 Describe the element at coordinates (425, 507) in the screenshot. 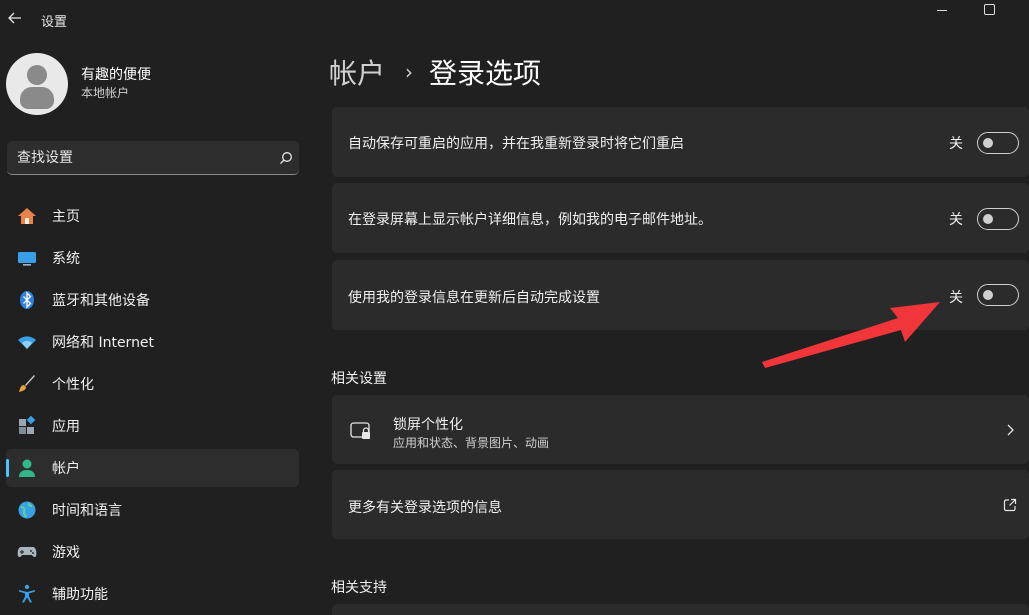

I see `more-signin-info-link: 更多有关登录选项的信息` at that location.